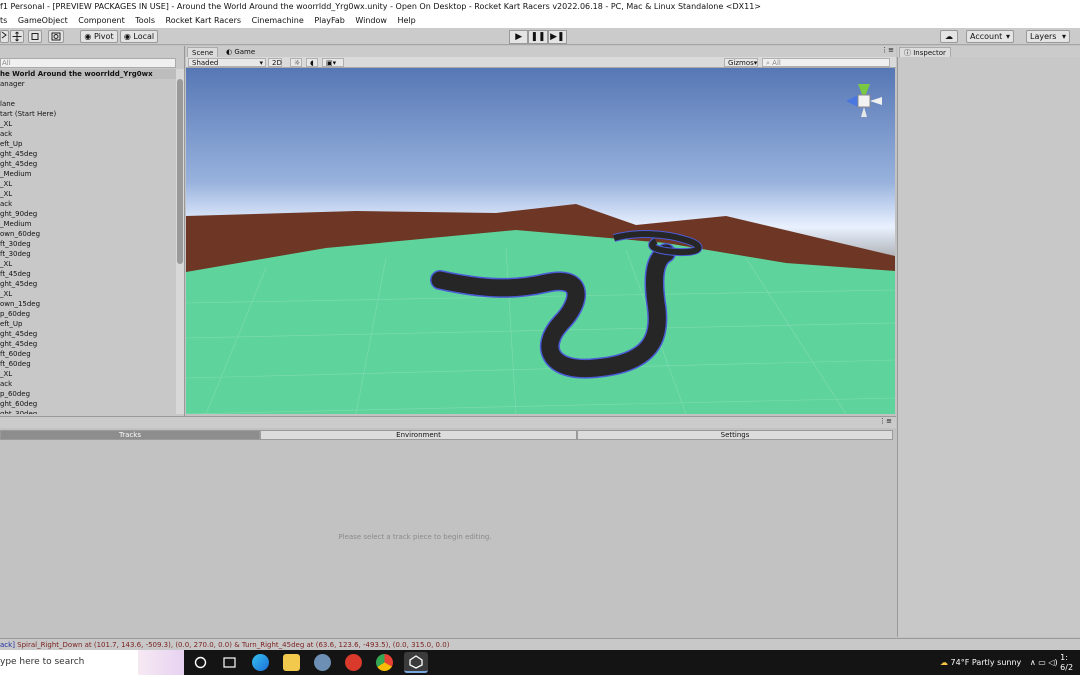 Image resolution: width=1080 pixels, height=675 pixels. Describe the element at coordinates (538, 37) in the screenshot. I see `pause-button: ❚❚` at that location.